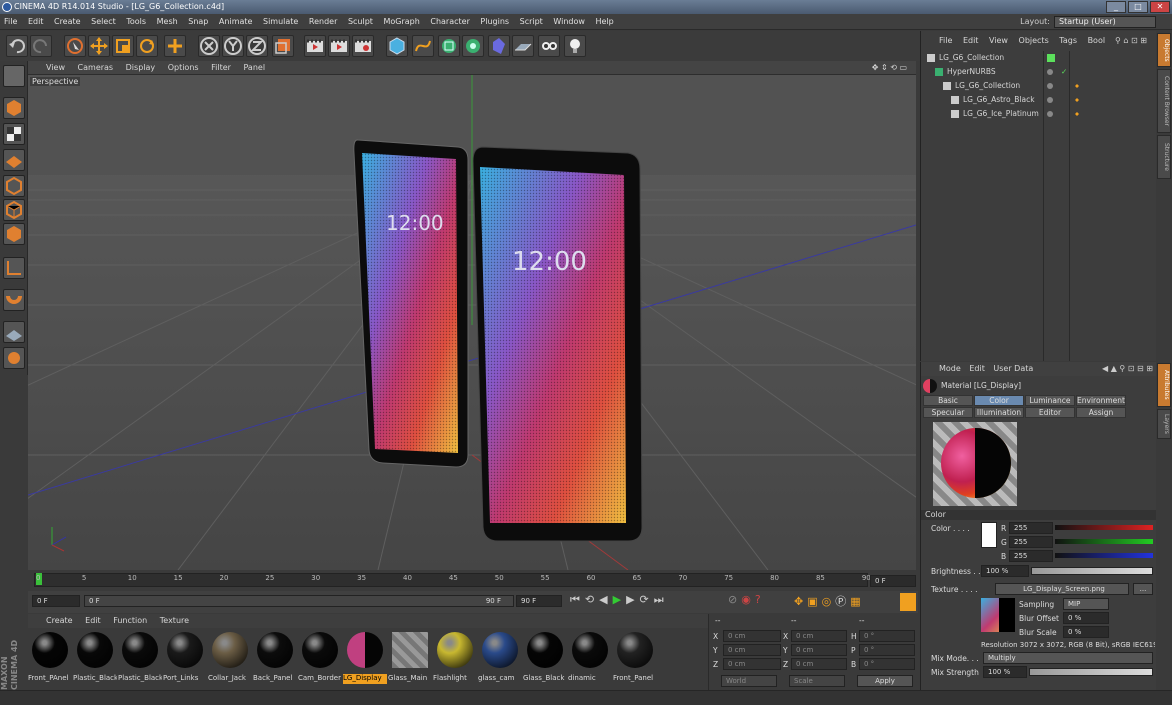 The width and height of the screenshot is (1172, 705). I want to click on menu-mograph: MoGraph, so click(401, 21).